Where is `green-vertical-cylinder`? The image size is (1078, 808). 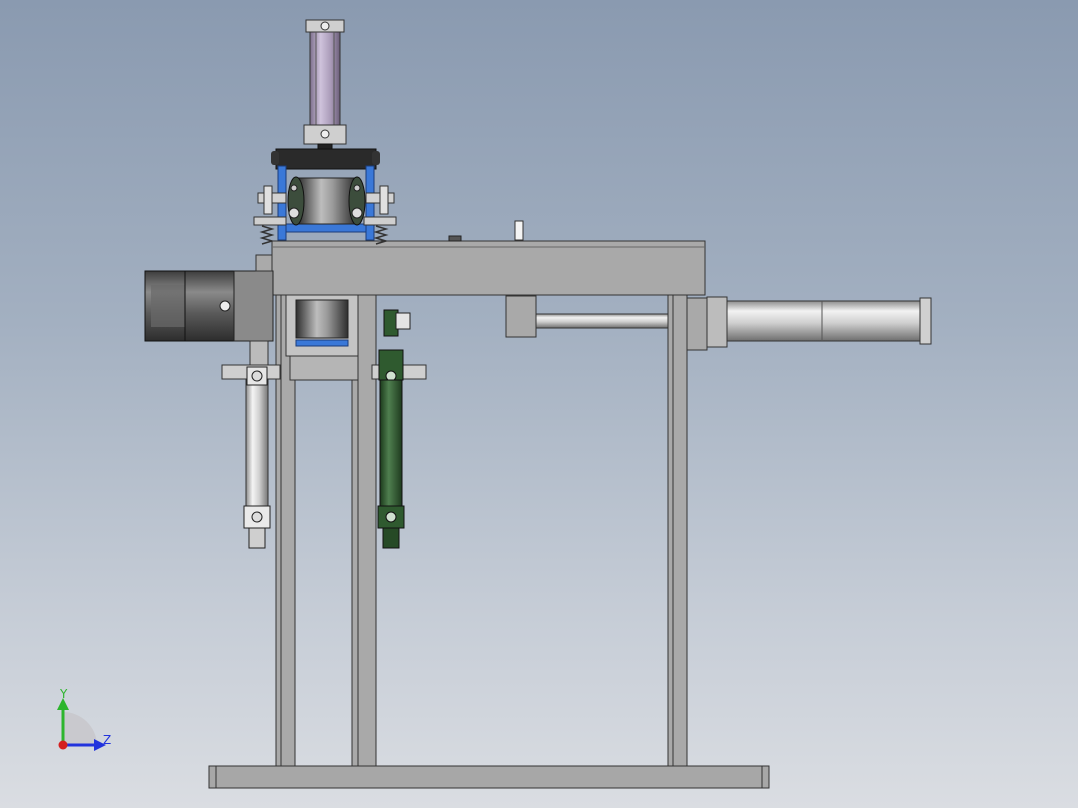 green-vertical-cylinder is located at coordinates (399, 429).